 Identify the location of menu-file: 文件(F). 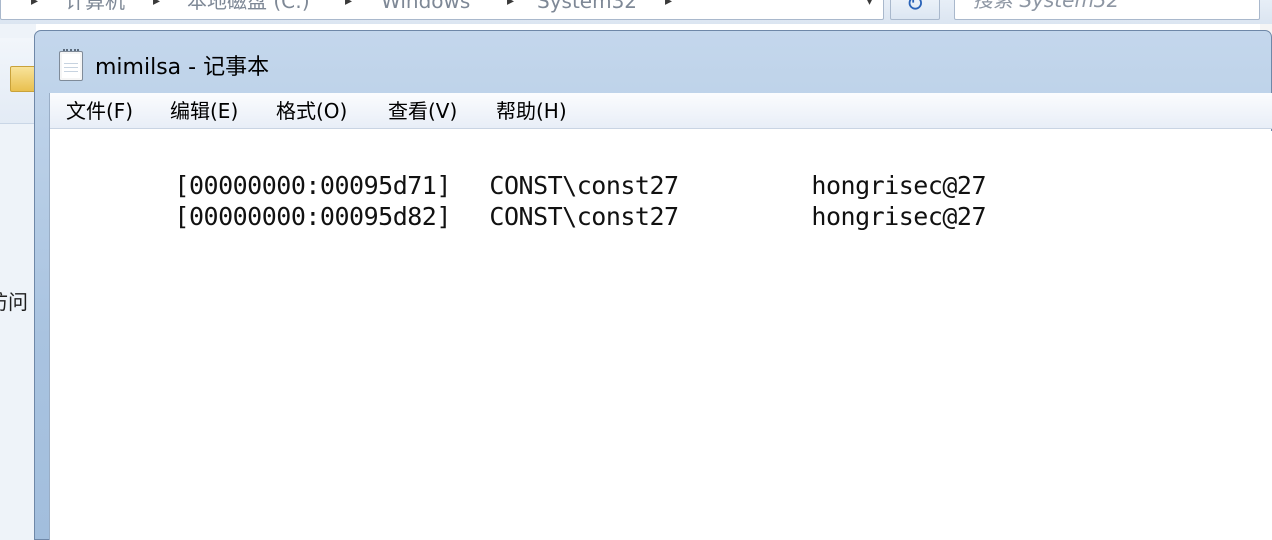
(99, 111).